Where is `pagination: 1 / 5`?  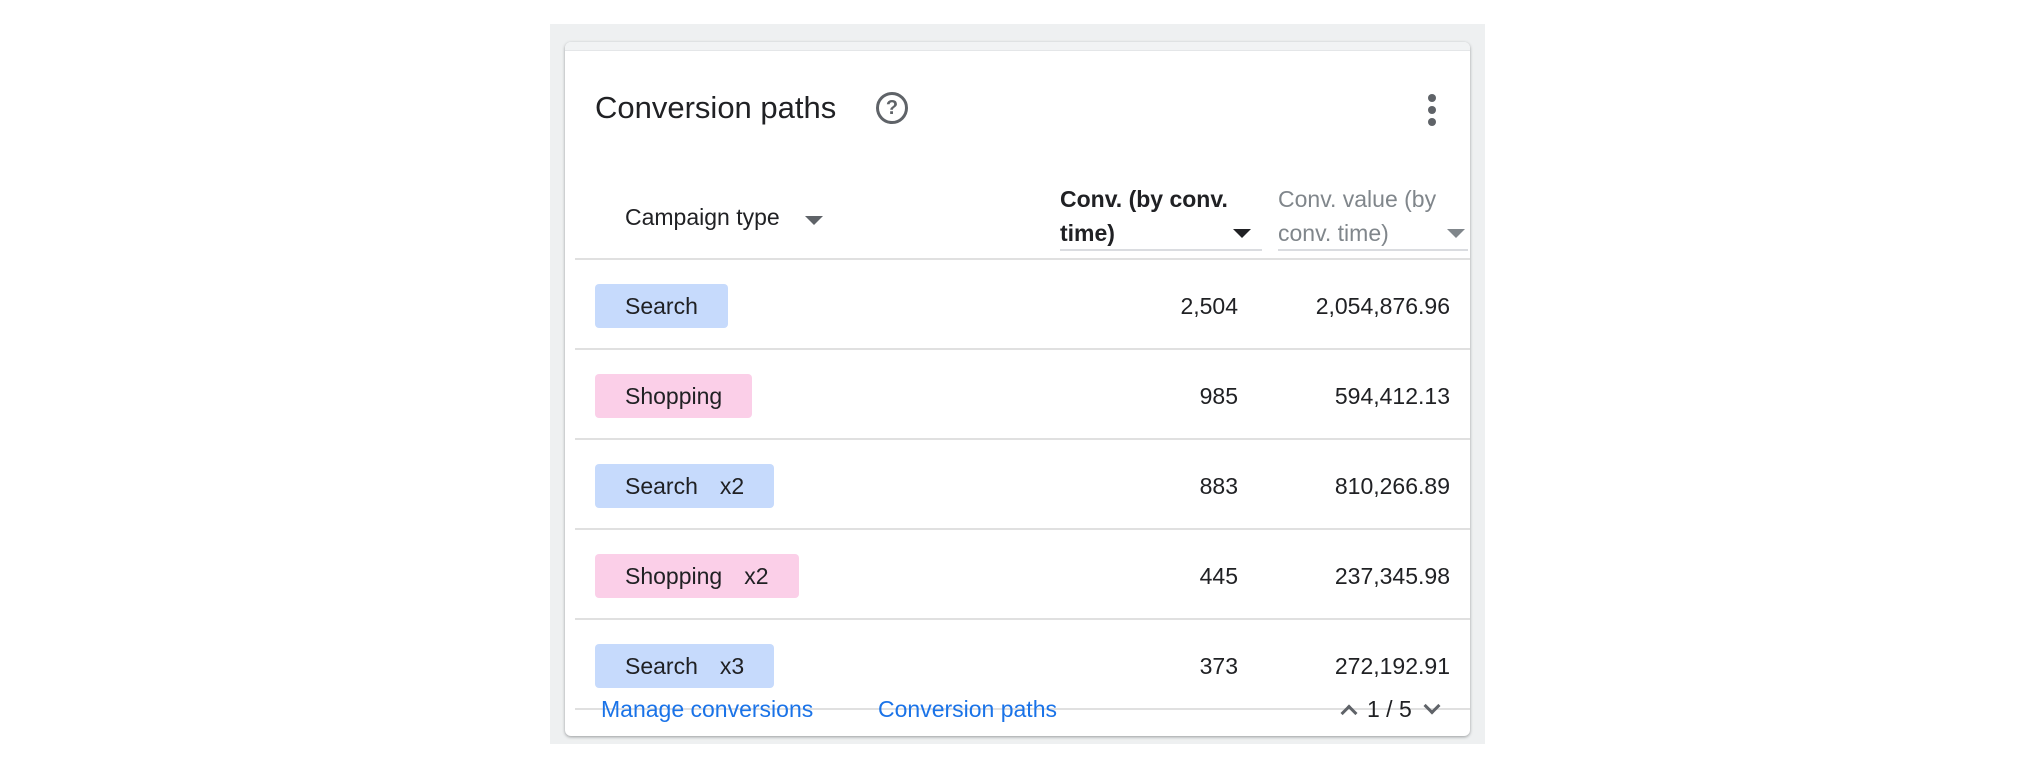
pagination: 1 / 5 is located at coordinates (1390, 709).